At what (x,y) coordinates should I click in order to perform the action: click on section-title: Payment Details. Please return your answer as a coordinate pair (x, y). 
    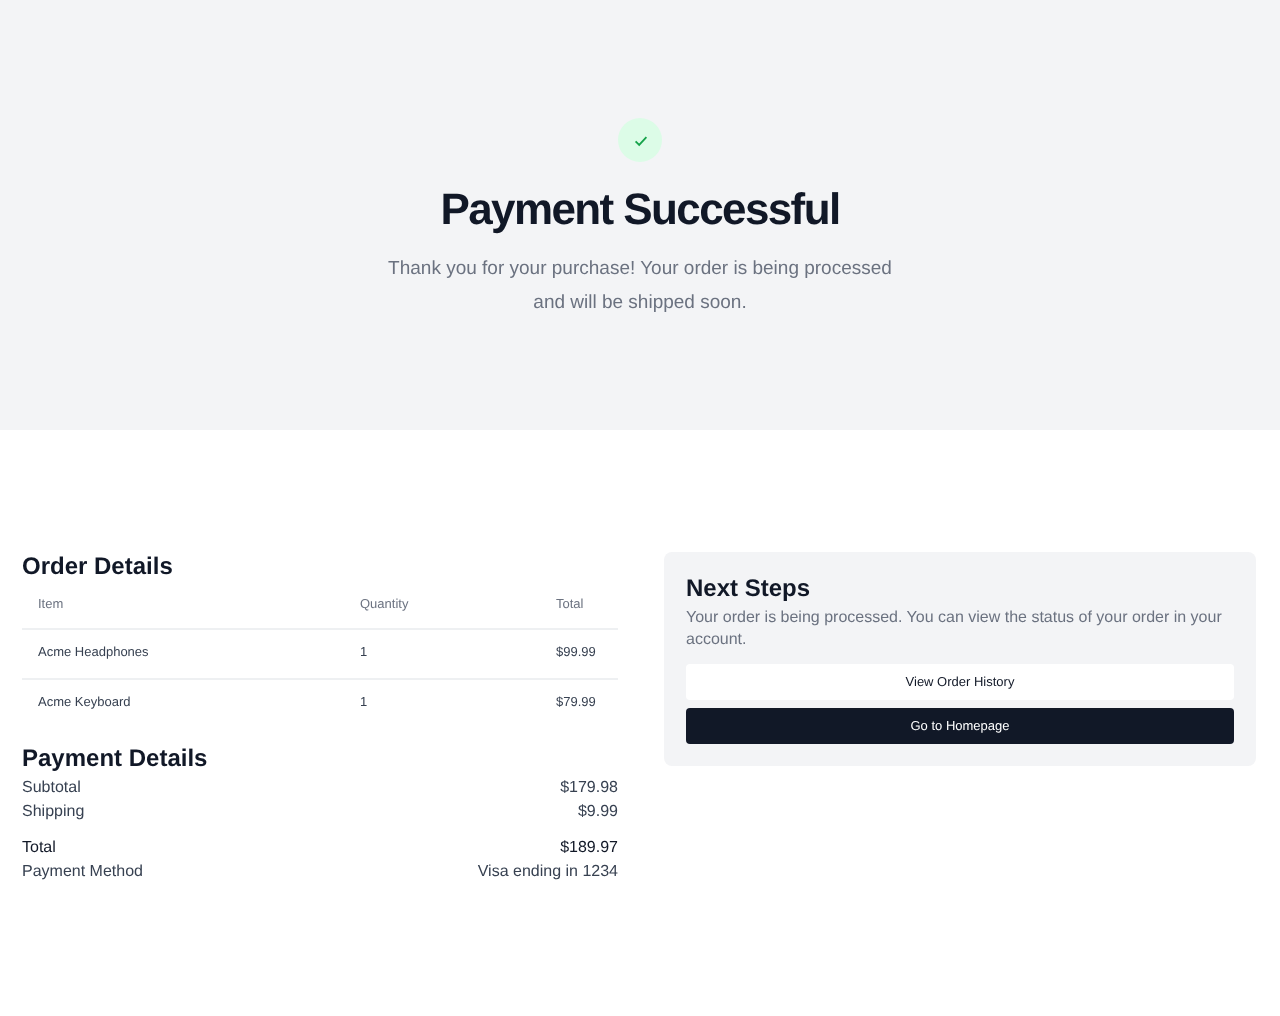
    Looking at the image, I should click on (116, 758).